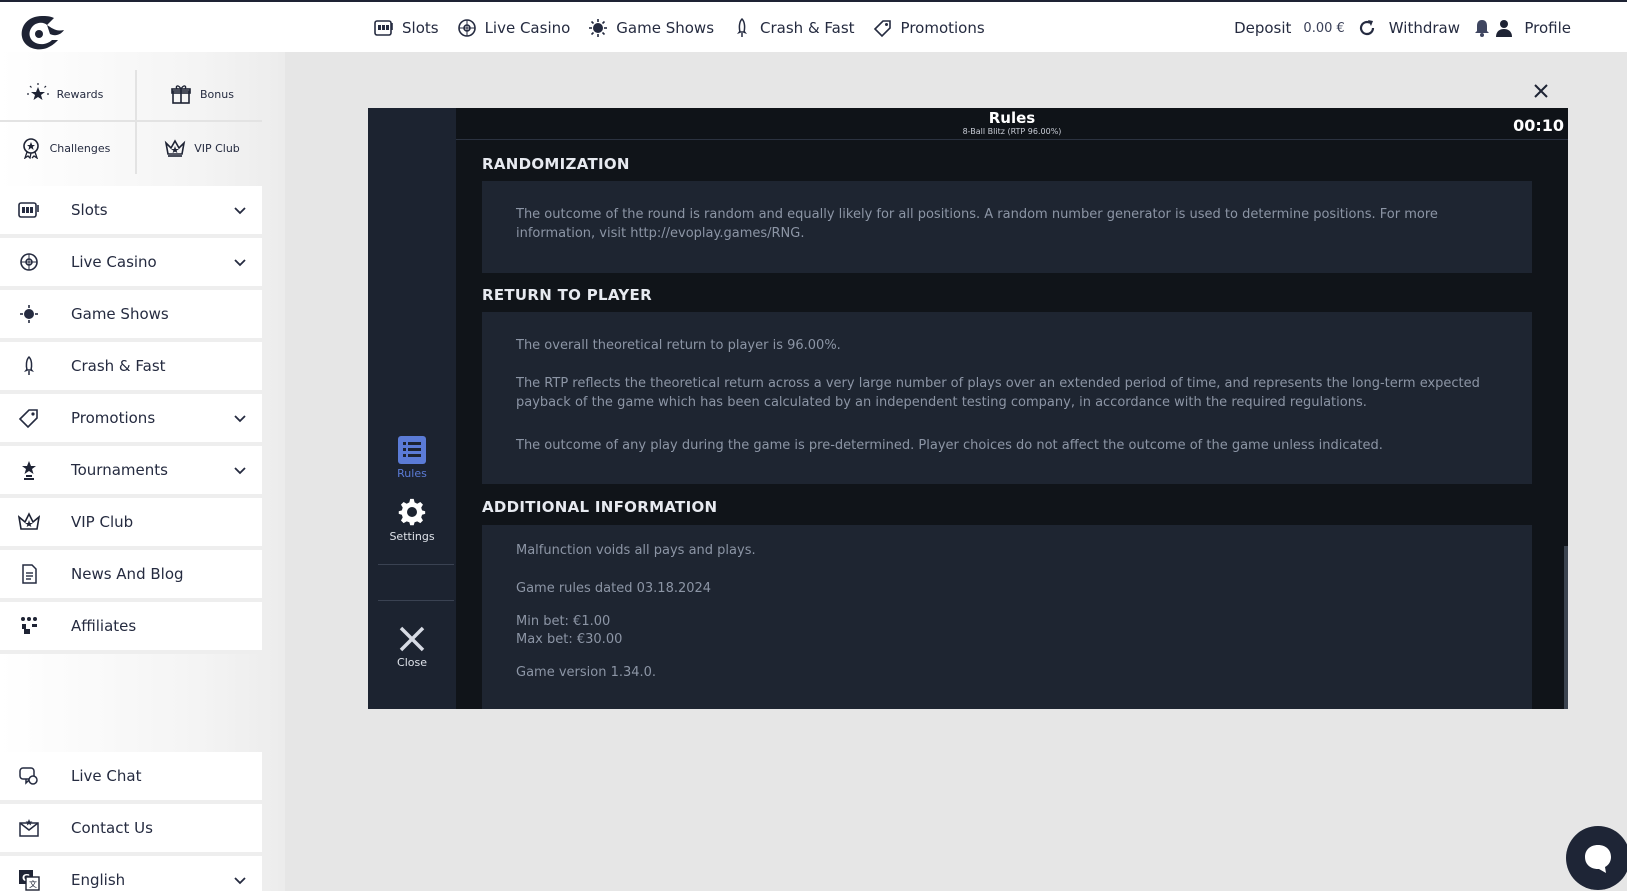 The width and height of the screenshot is (1627, 891). I want to click on nav-live-casino-label: Live Casino, so click(527, 28).